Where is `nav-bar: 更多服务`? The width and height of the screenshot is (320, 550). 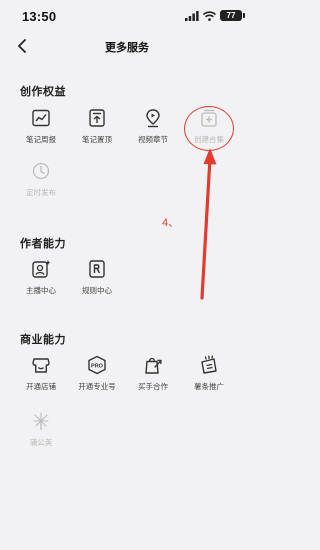
nav-bar: 更多服务 is located at coordinates (127, 46).